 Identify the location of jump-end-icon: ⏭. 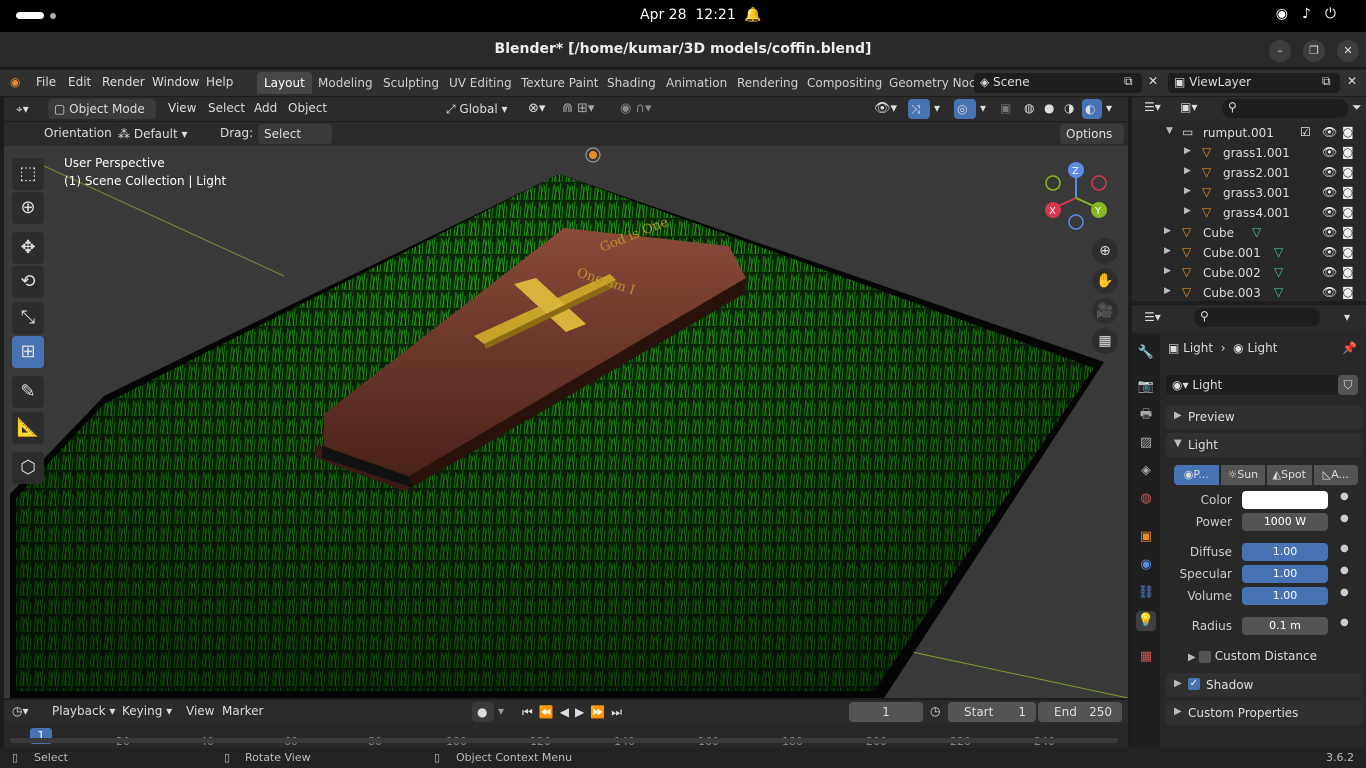
(619, 712).